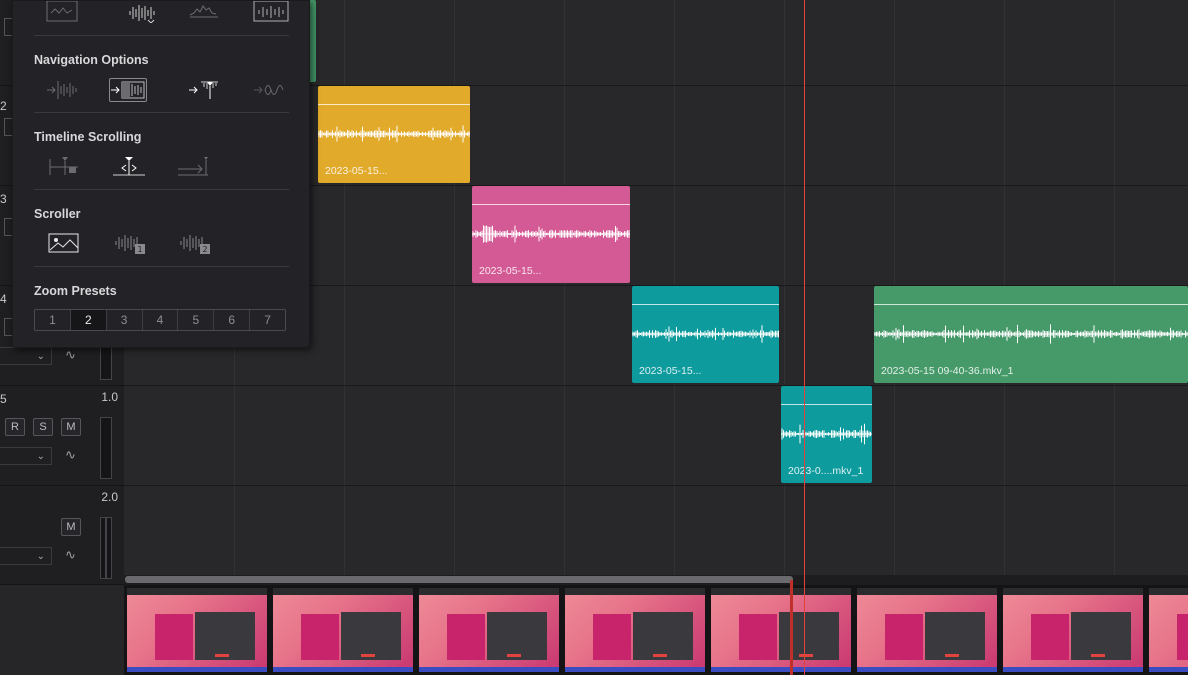  I want to click on track-number: 5, so click(3, 399).